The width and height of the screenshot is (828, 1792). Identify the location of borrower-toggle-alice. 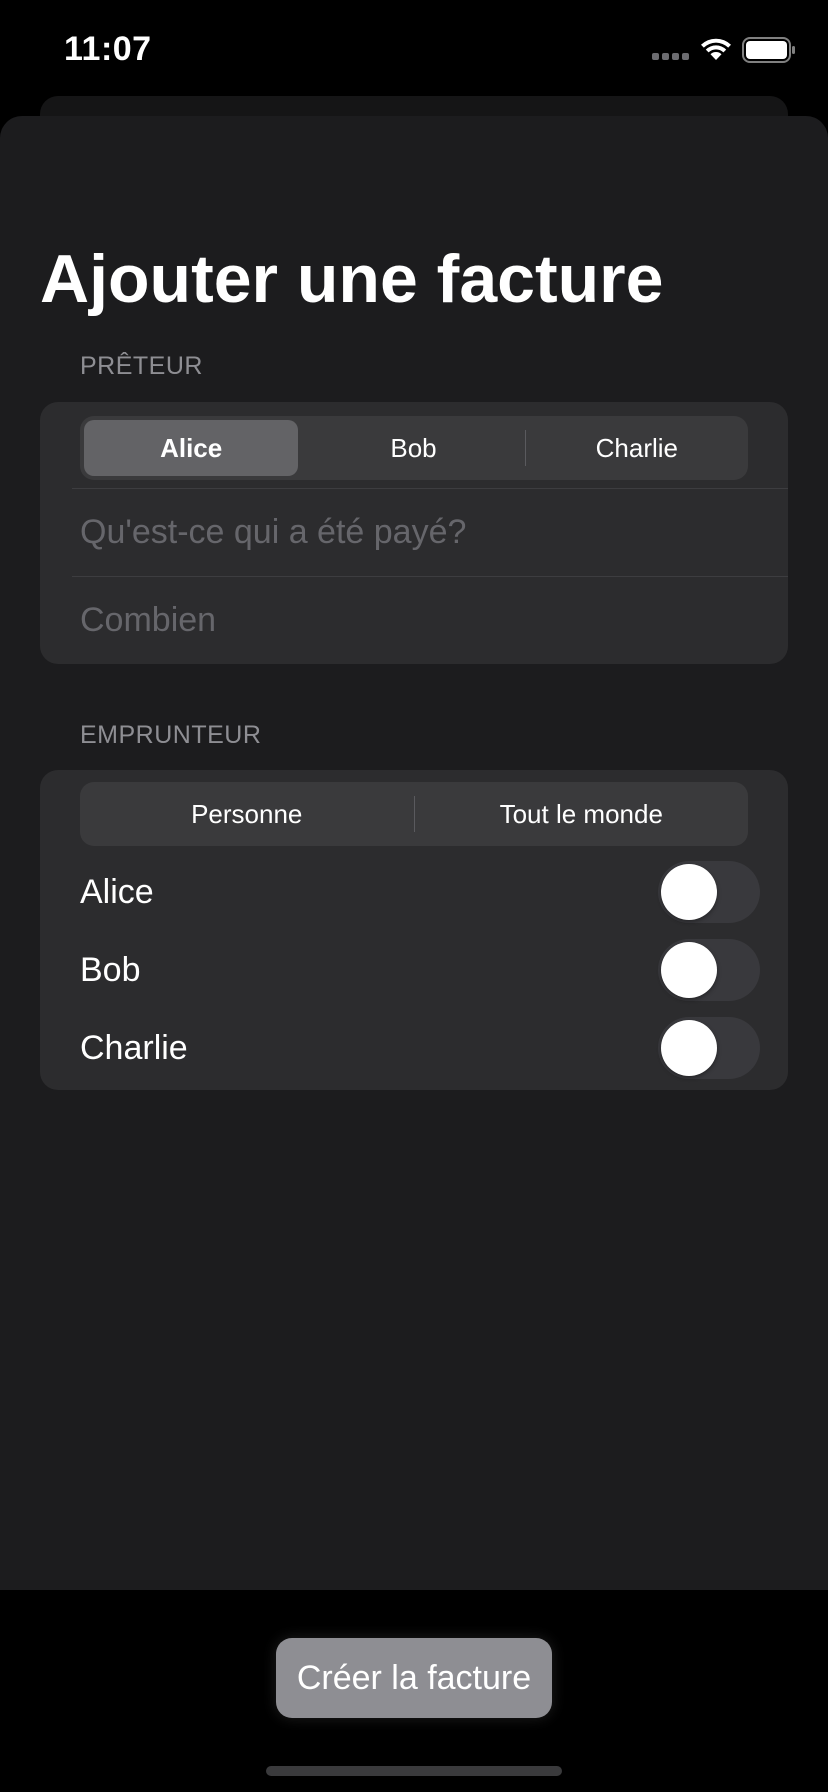
(709, 892).